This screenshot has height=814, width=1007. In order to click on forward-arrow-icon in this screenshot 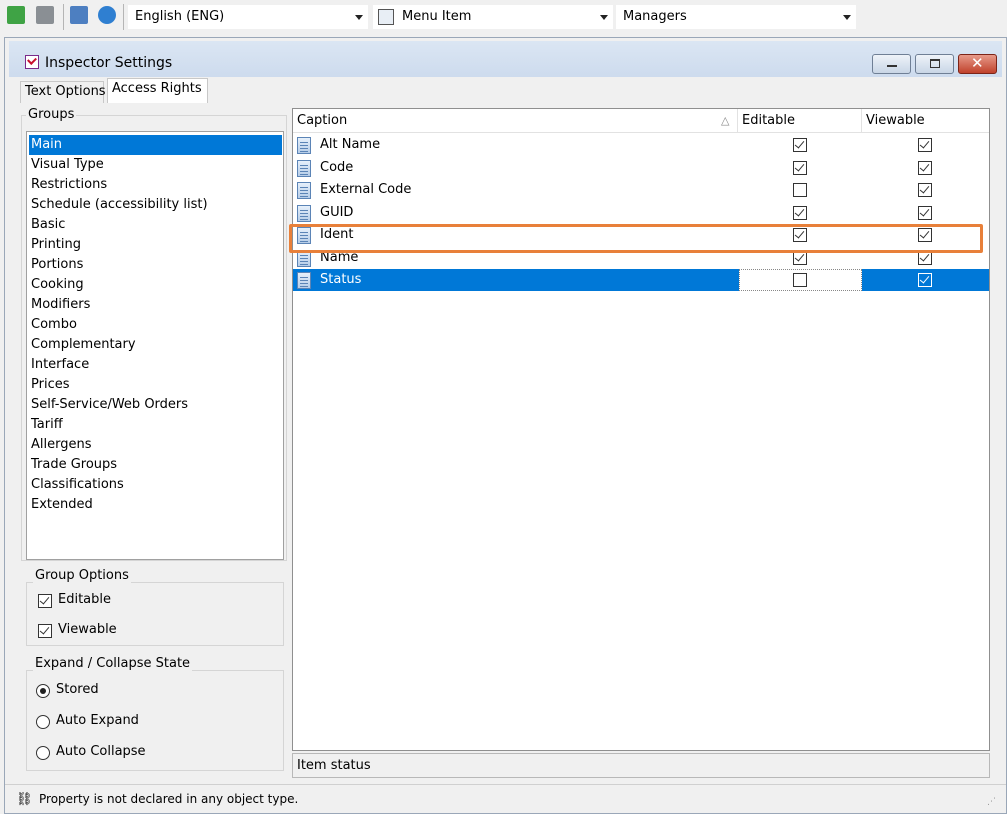, I will do `click(45, 15)`.